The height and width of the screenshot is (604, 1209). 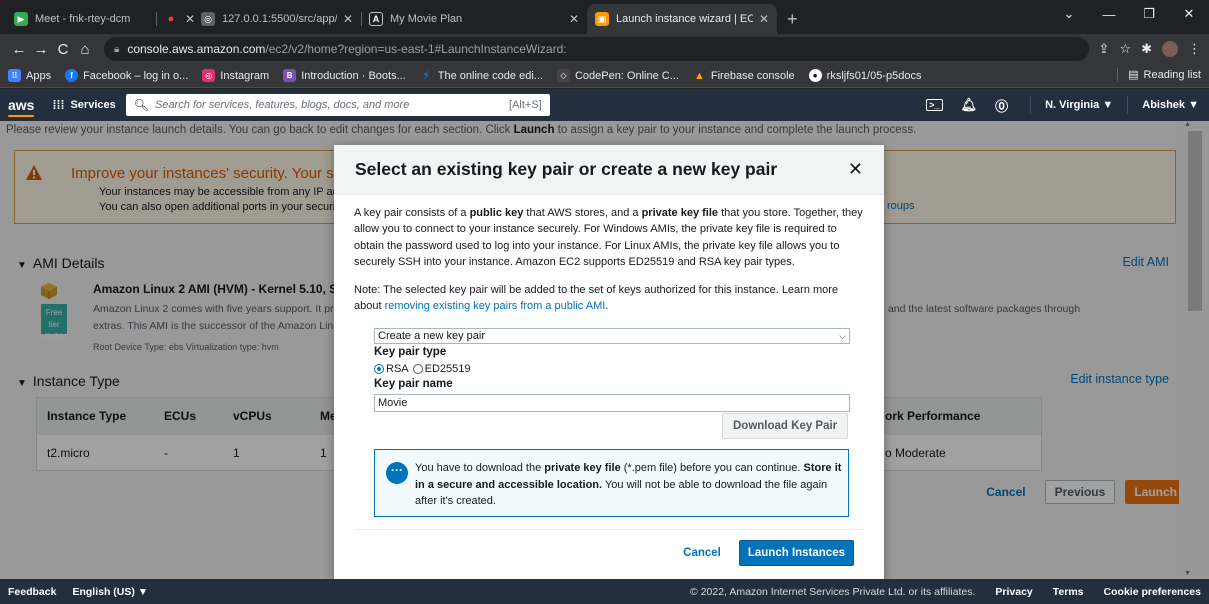 I want to click on chevron-down-icon: ⌵, so click(x=842, y=335).